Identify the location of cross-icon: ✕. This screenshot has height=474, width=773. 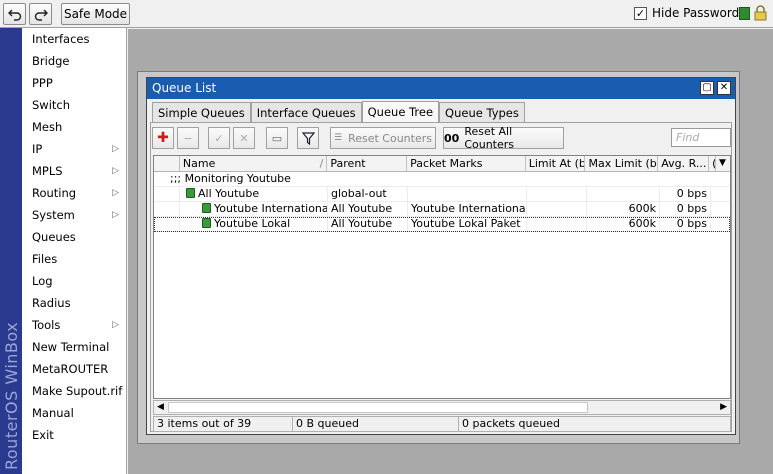
(244, 138).